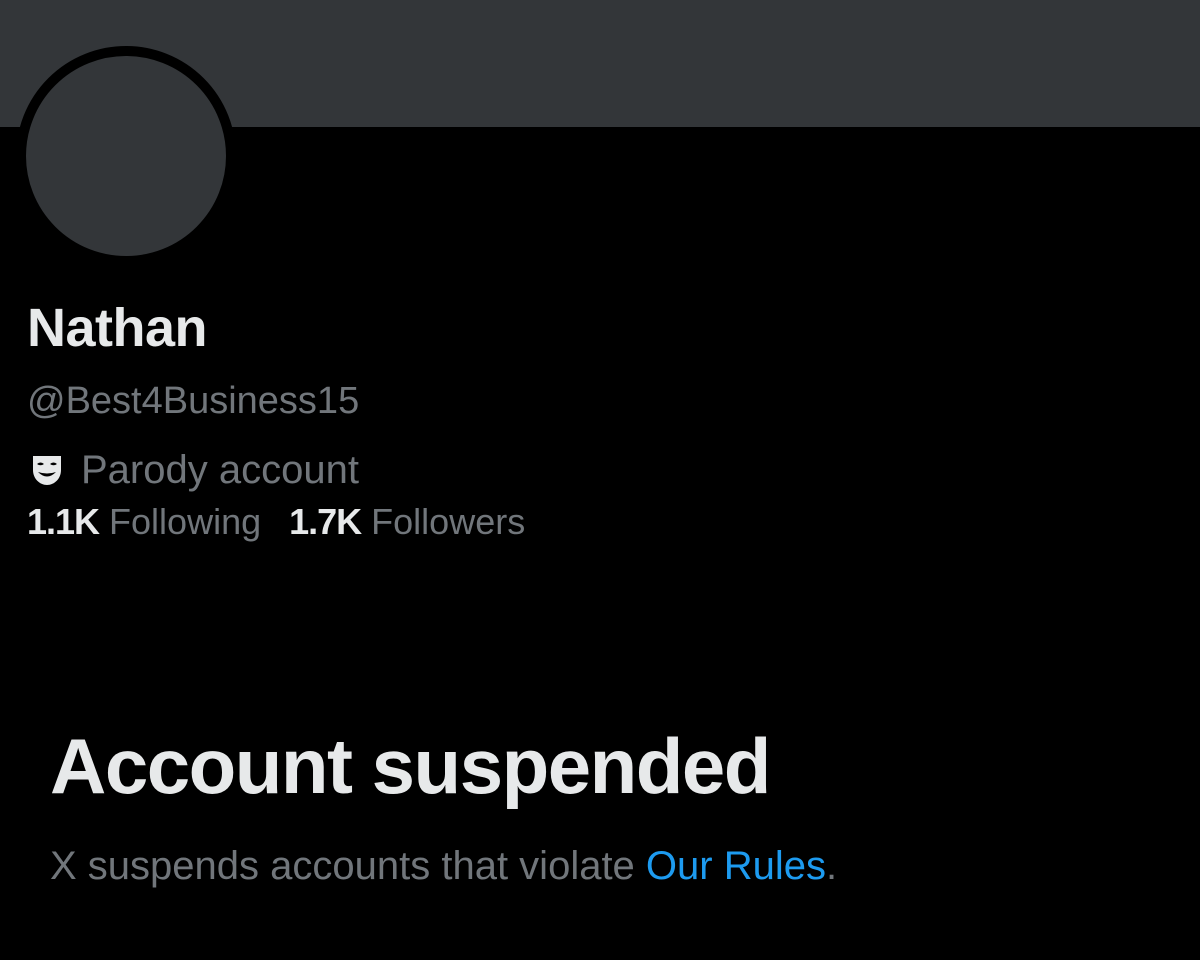 The width and height of the screenshot is (1200, 960). I want to click on user-handle: @Best4Business15, so click(193, 401).